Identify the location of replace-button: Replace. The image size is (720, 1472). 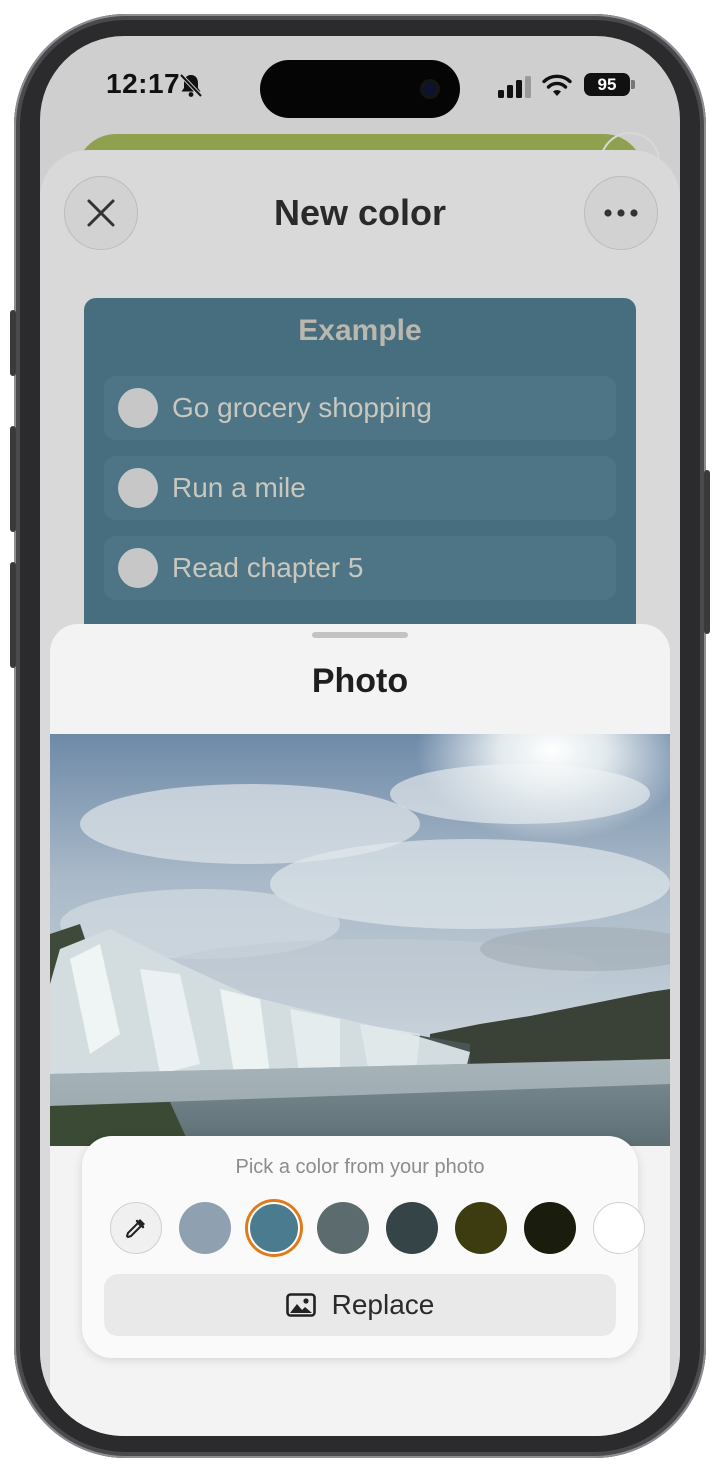
(360, 1305).